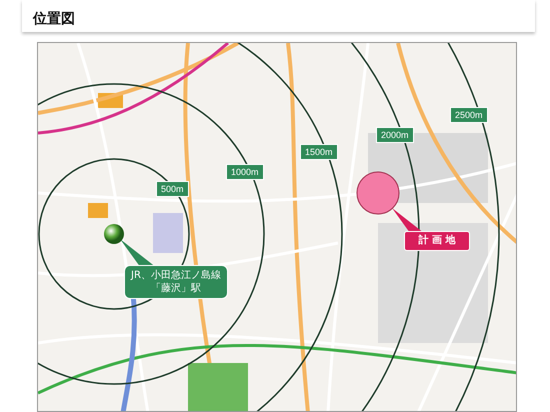 This screenshot has height=412, width=550. What do you see at coordinates (54, 19) in the screenshot?
I see `page-title: 位置図` at bounding box center [54, 19].